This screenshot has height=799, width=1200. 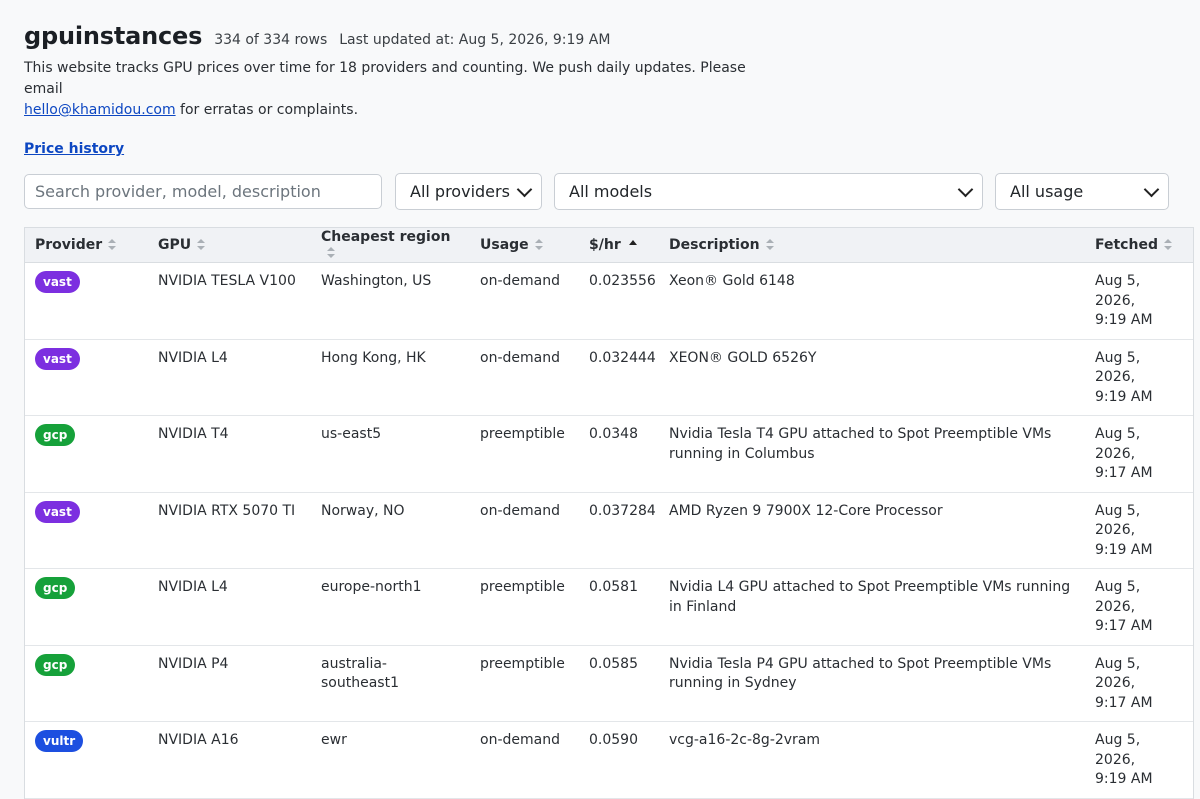 I want to click on region-cell: australia-southeast1, so click(x=390, y=683).